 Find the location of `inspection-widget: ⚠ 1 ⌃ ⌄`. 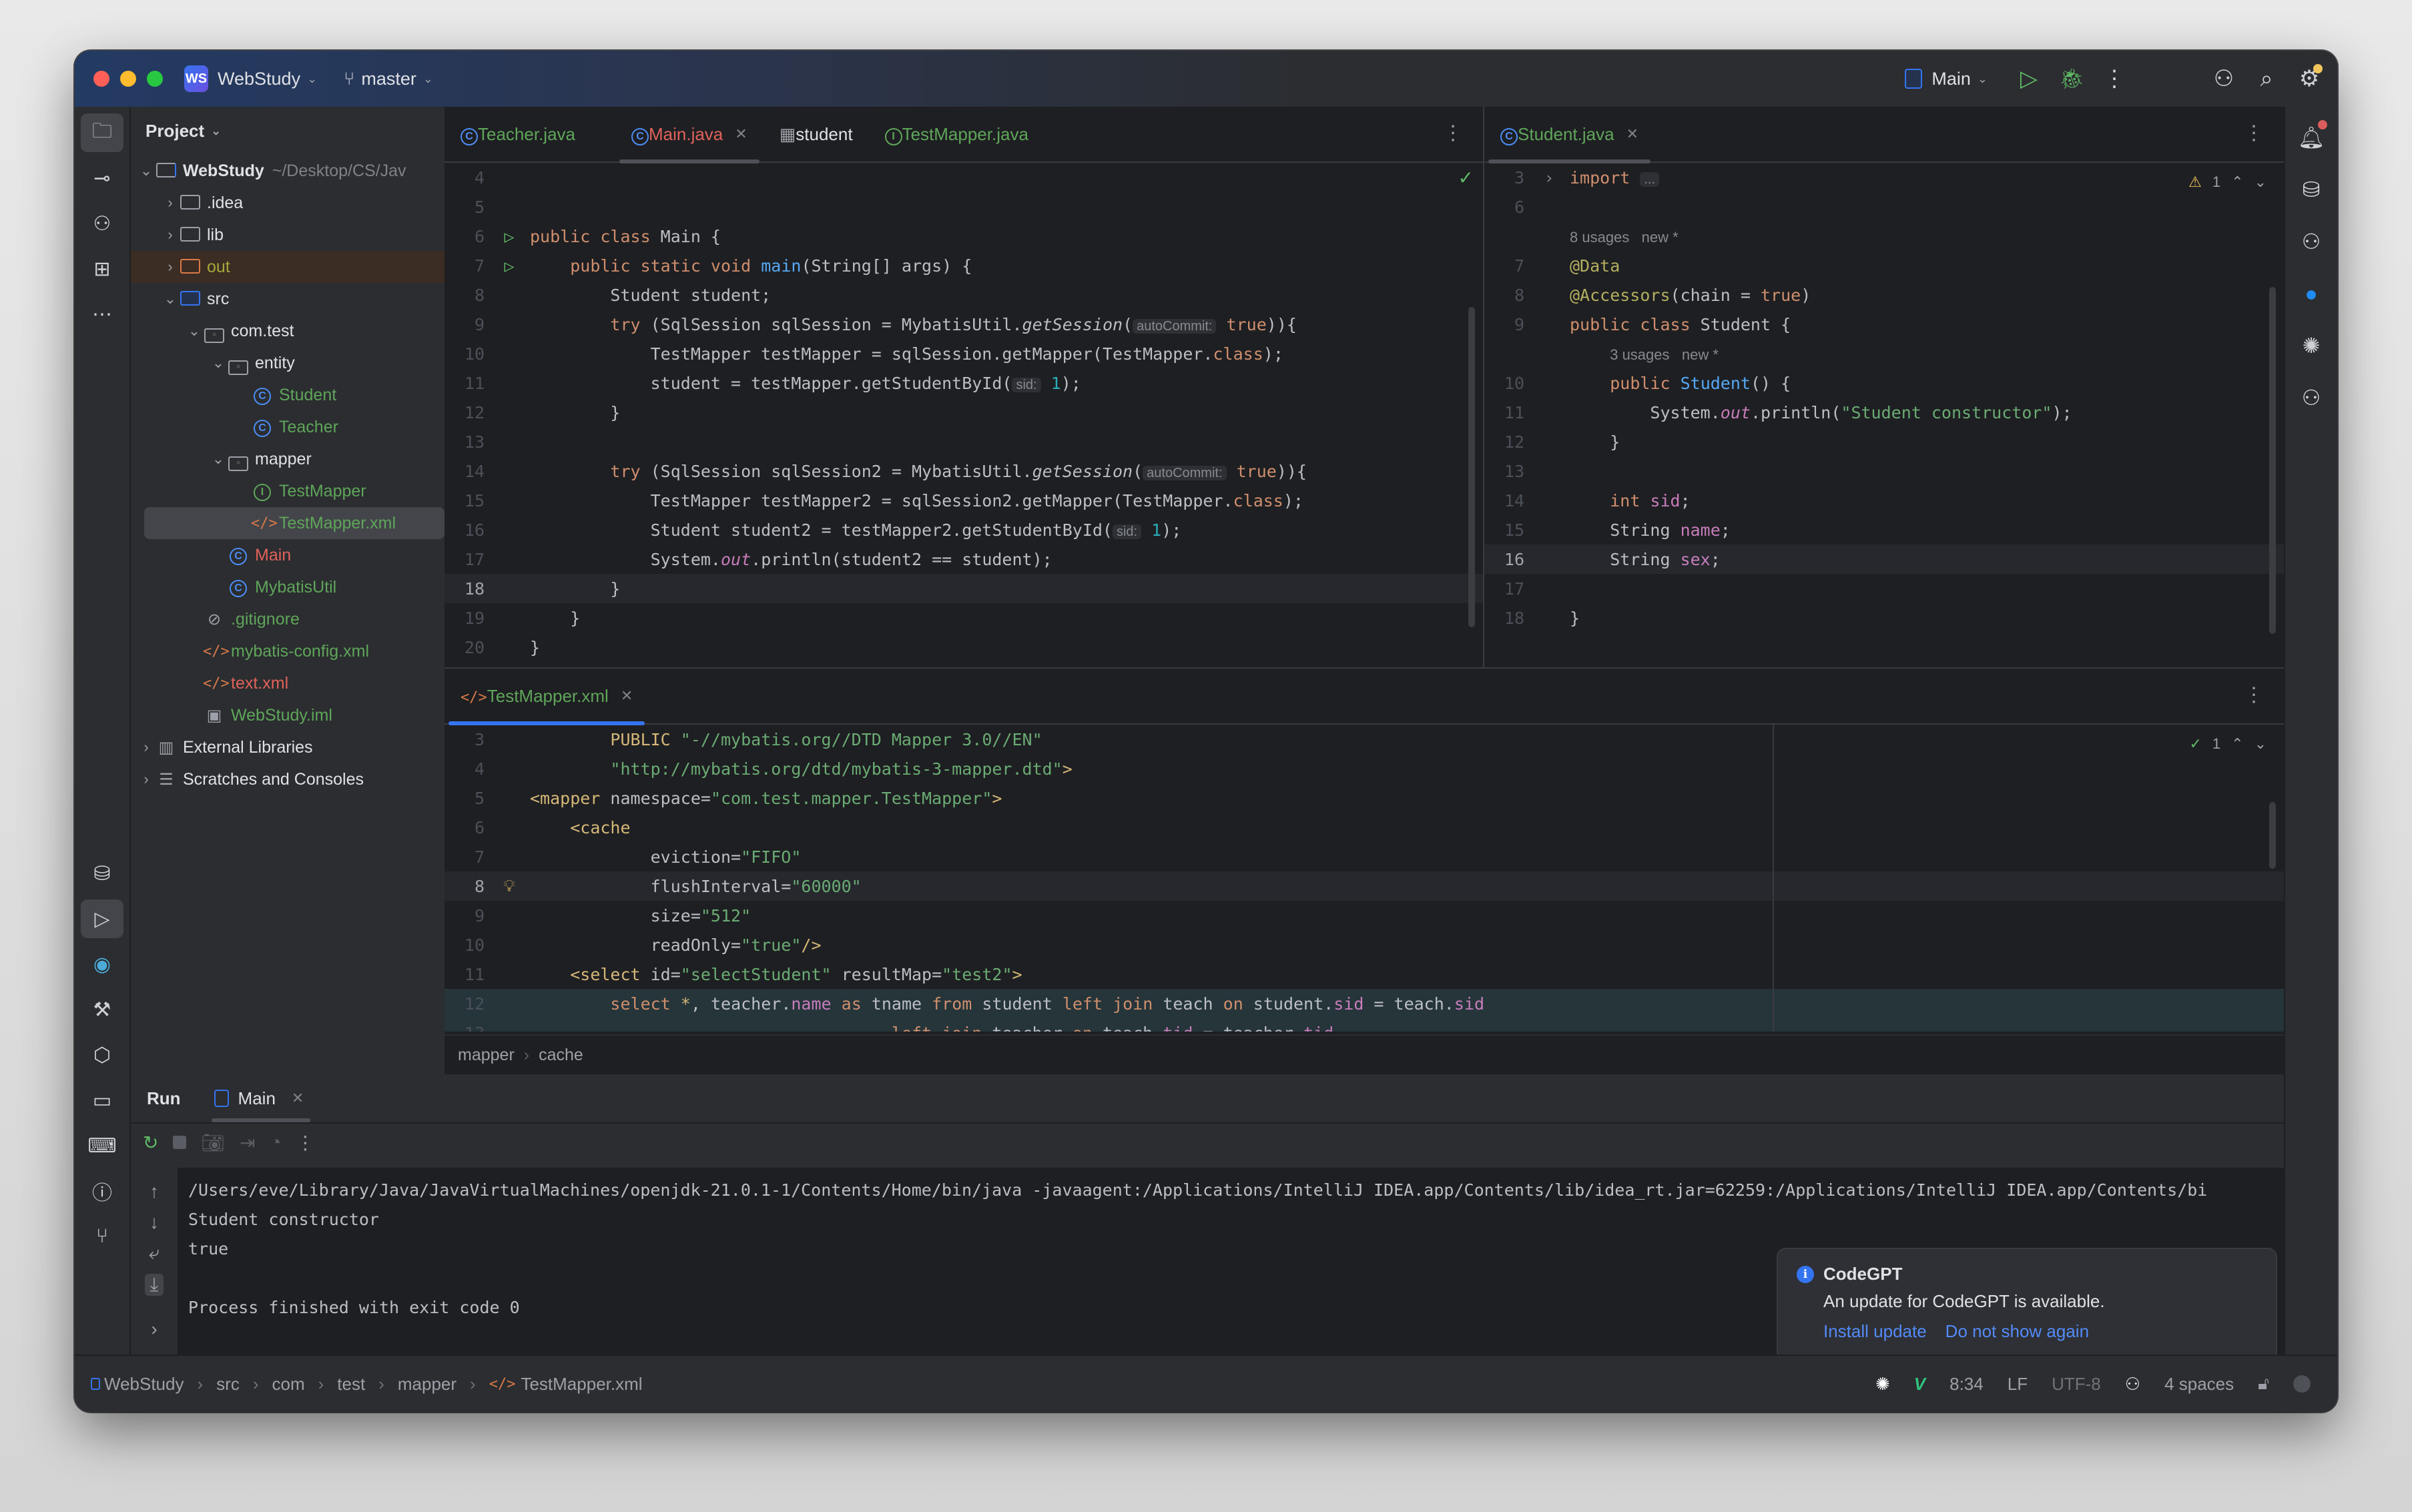

inspection-widget: ⚠ 1 ⌃ ⌄ is located at coordinates (2227, 182).